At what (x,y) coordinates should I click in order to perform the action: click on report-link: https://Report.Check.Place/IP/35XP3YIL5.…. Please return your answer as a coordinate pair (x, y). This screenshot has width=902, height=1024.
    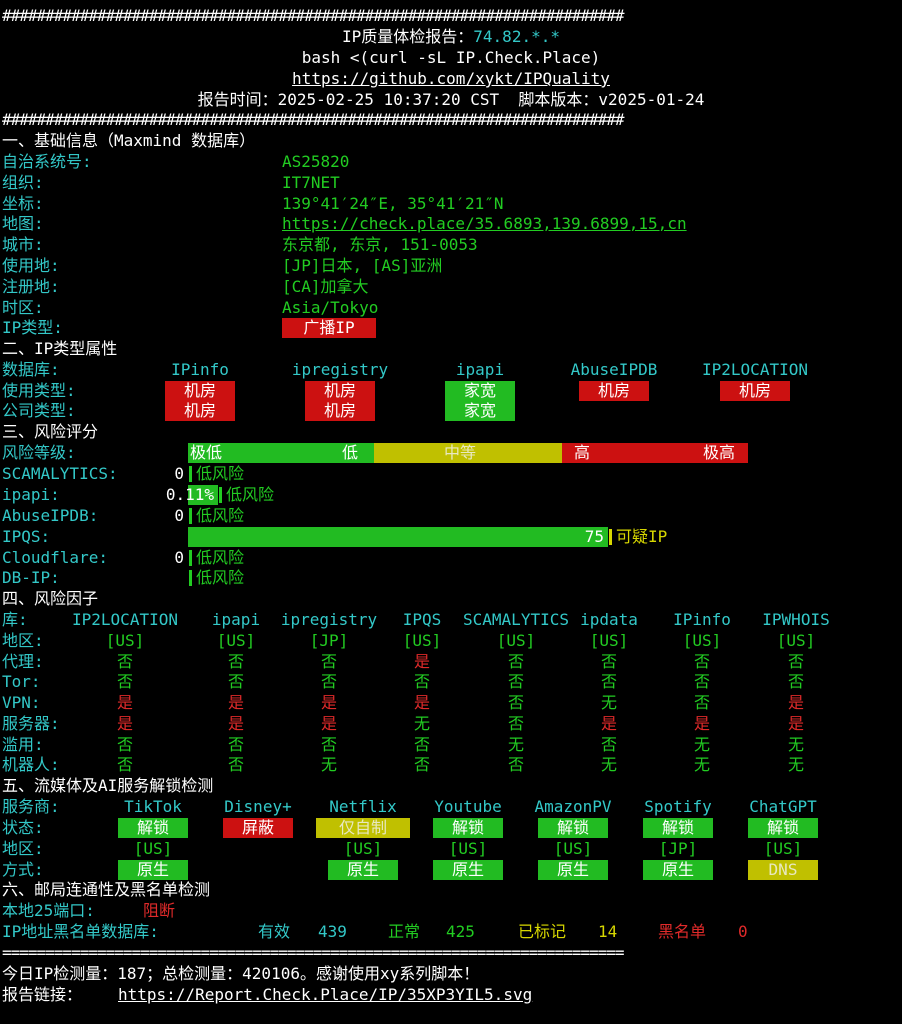
    Looking at the image, I should click on (325, 995).